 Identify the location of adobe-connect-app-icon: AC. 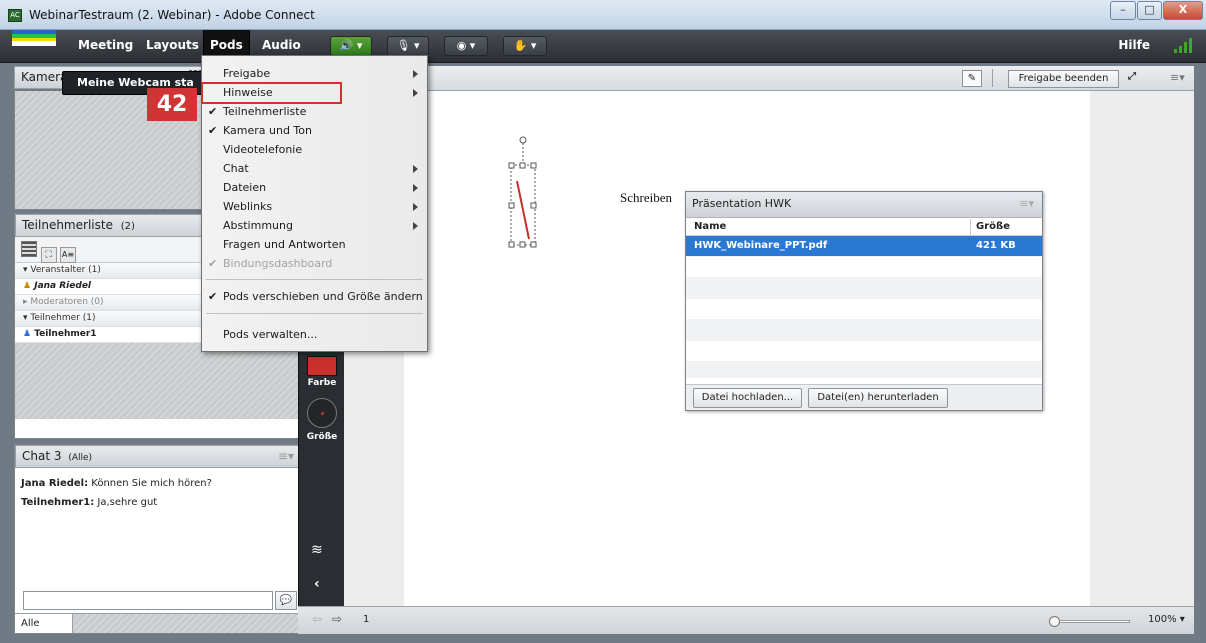
(15, 15).